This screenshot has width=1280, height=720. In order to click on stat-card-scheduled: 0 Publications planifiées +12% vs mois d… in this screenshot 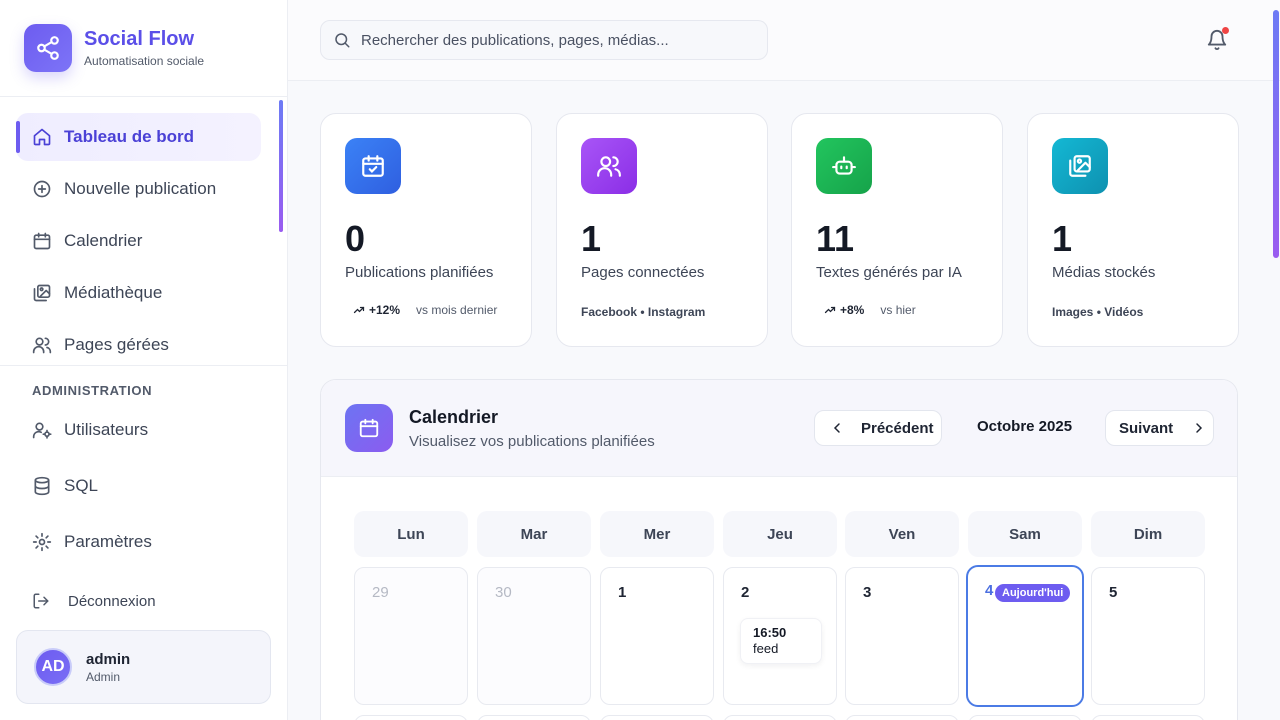, I will do `click(426, 230)`.